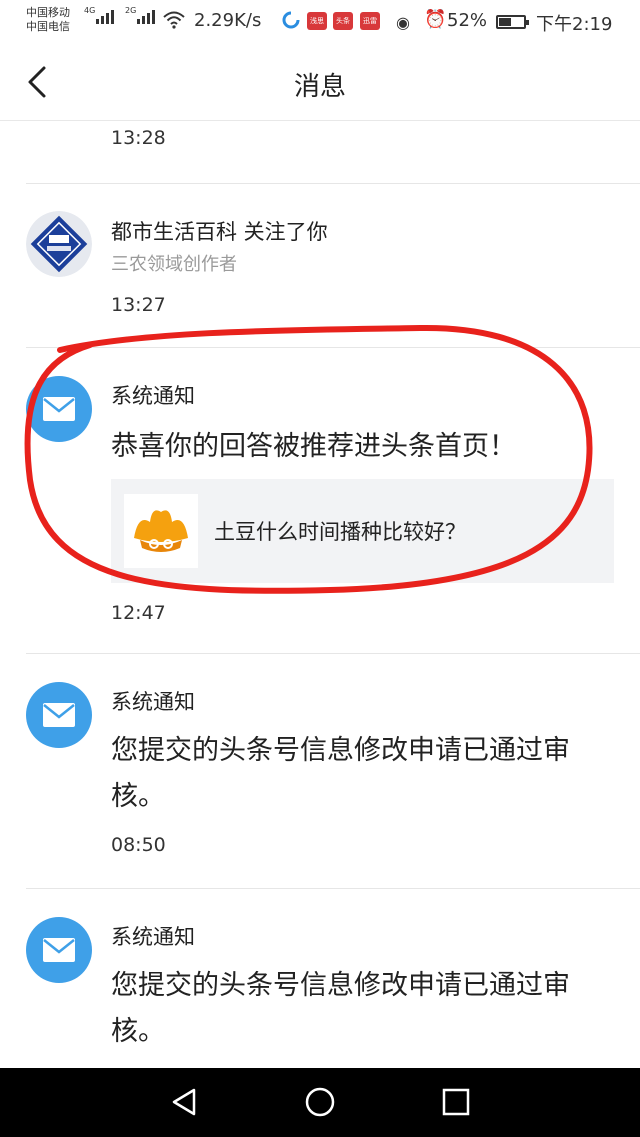 The image size is (640, 1137). Describe the element at coordinates (48, 12) in the screenshot. I see `carrier-1: 中国移动` at that location.